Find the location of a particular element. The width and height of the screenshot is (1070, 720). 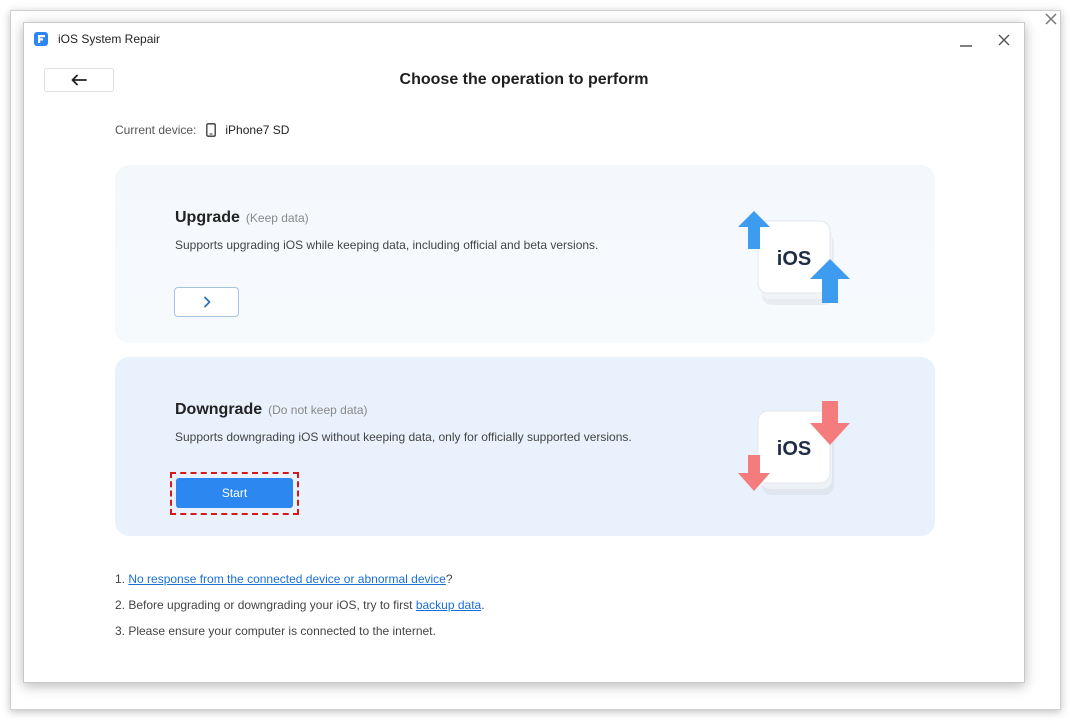

upgrade-next-button is located at coordinates (206, 302).